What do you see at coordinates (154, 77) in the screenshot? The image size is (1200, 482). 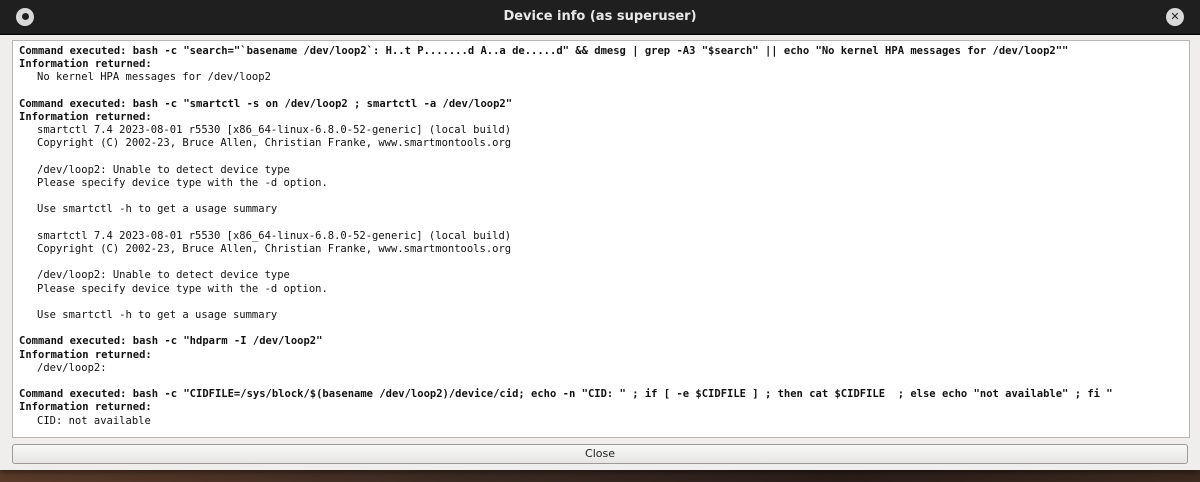 I see `command-output: No kernel HPA messages for /dev/loop2` at bounding box center [154, 77].